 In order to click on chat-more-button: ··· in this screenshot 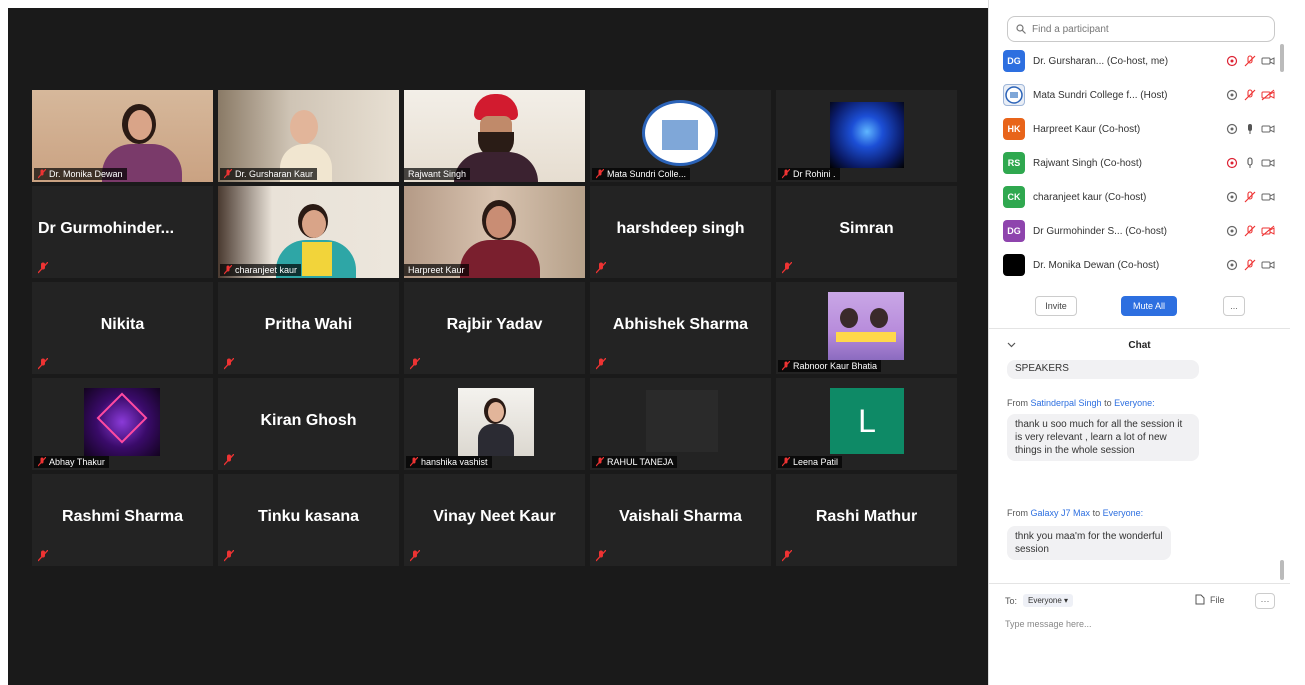, I will do `click(1265, 601)`.